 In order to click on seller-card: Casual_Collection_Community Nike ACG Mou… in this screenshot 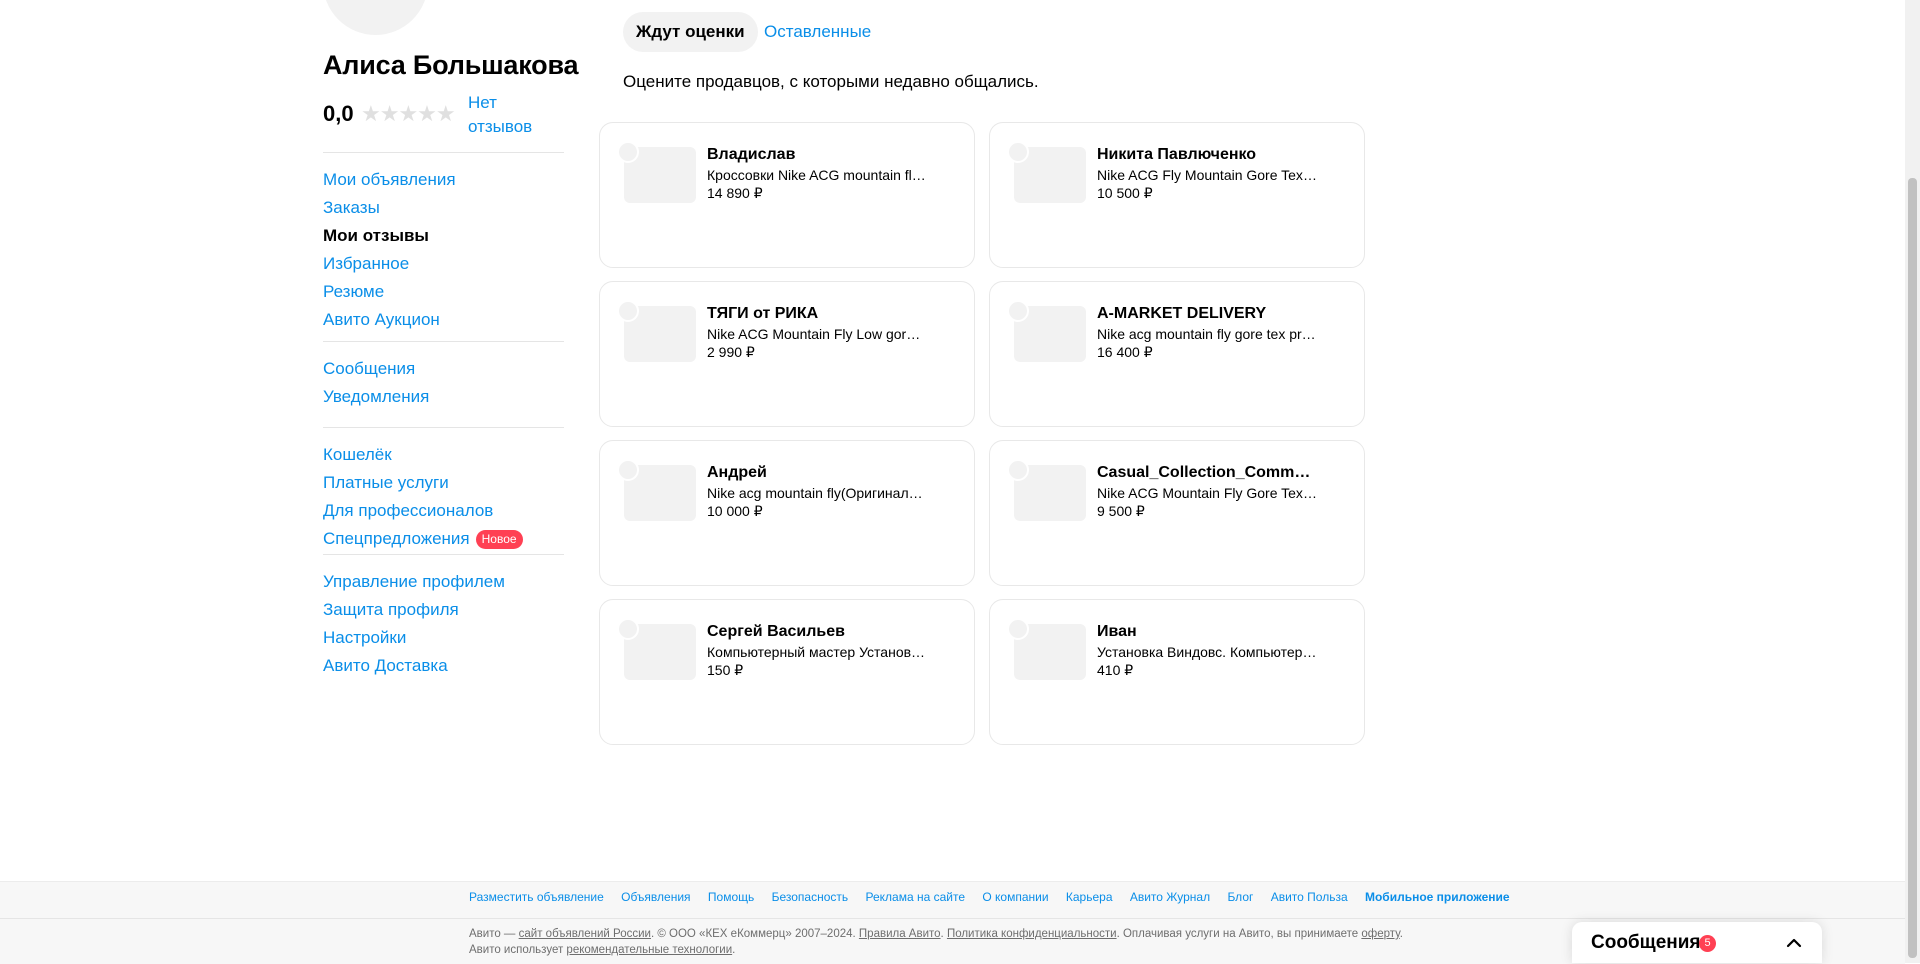, I will do `click(1177, 513)`.